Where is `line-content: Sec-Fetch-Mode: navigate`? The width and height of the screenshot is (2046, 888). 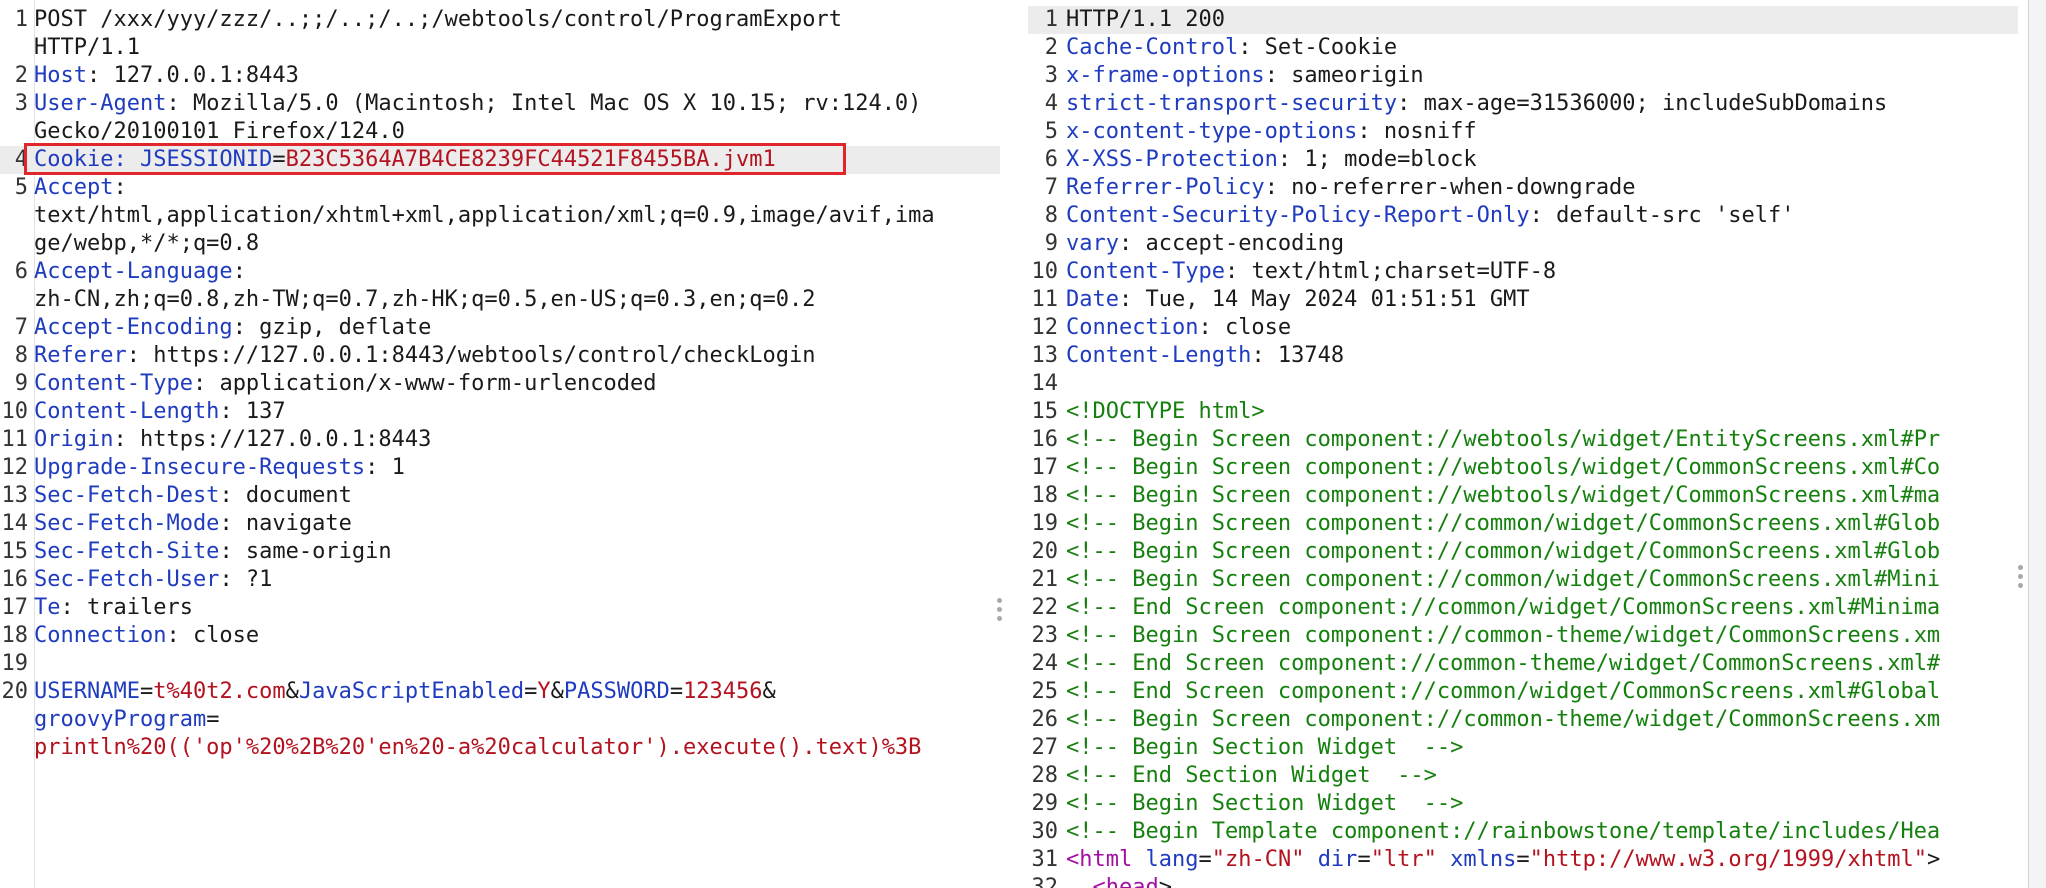
line-content: Sec-Fetch-Mode: navigate is located at coordinates (517, 524).